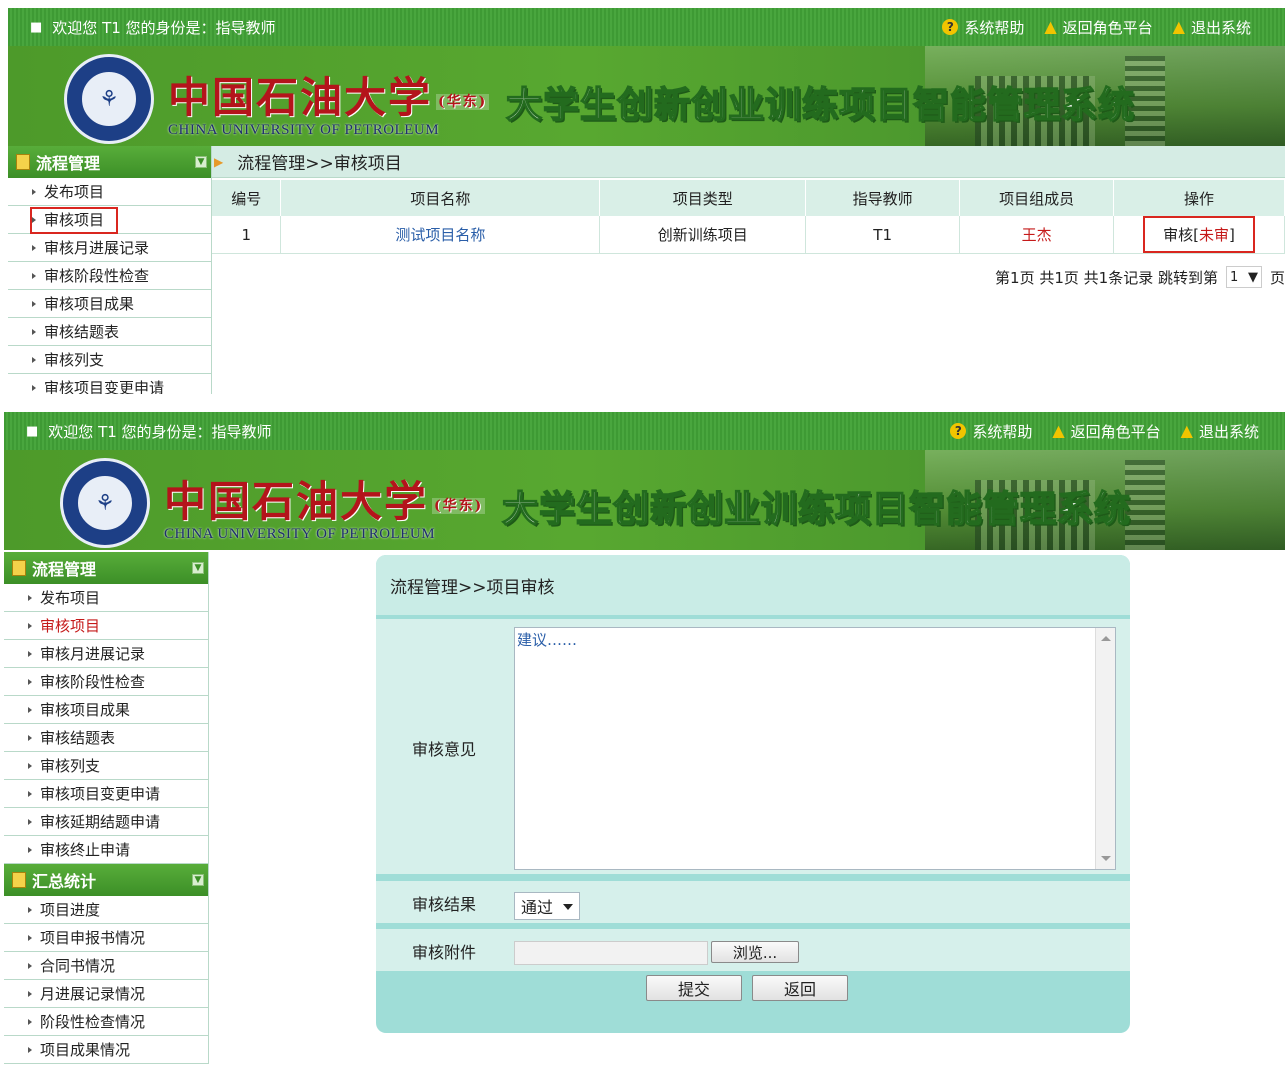 Image resolution: width=1285 pixels, height=1066 pixels. I want to click on page-select: 1 ▼, so click(1243, 277).